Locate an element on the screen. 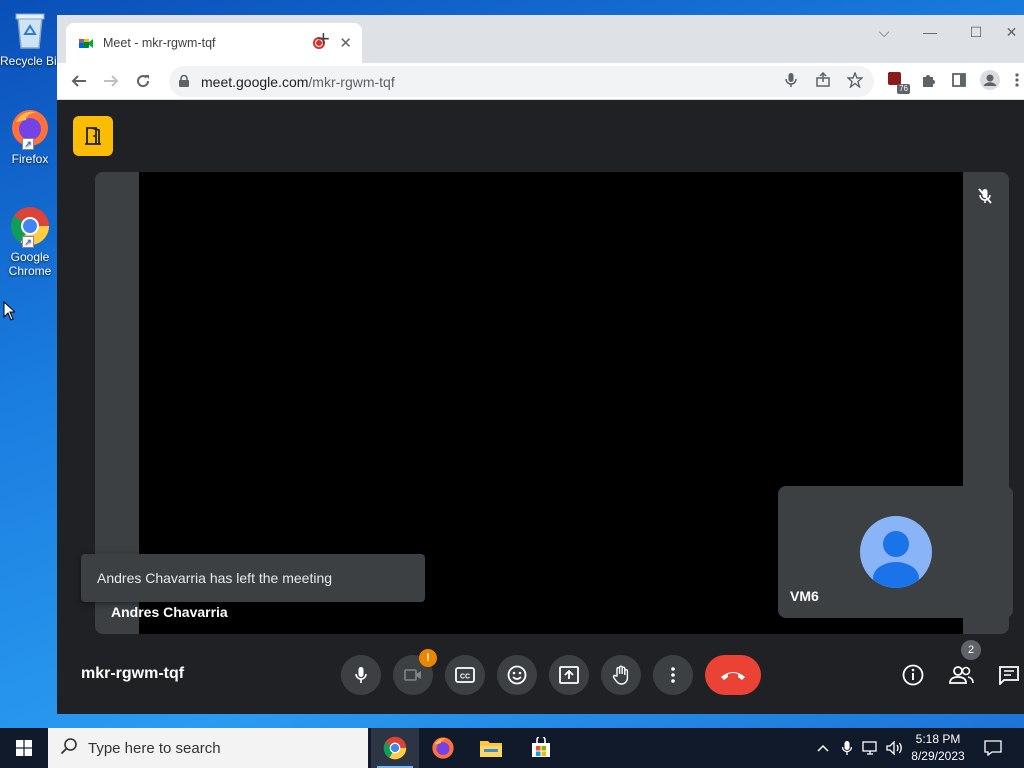 The image size is (1024, 768). close-window-button: ✕ is located at coordinates (1011, 32).